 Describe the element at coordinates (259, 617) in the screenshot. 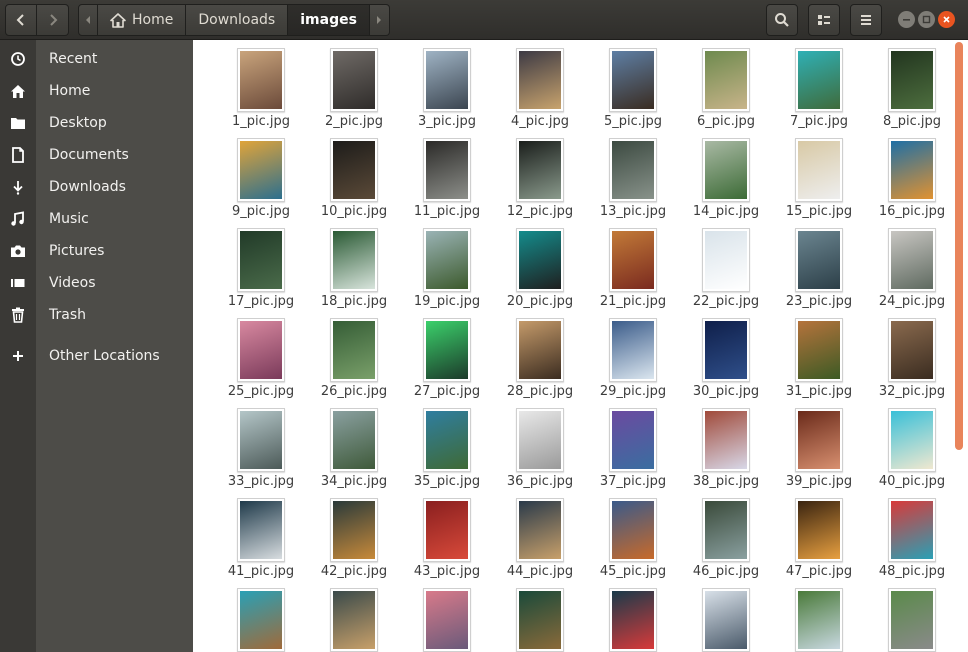

I see `file-item: 49_pic.jpg` at that location.